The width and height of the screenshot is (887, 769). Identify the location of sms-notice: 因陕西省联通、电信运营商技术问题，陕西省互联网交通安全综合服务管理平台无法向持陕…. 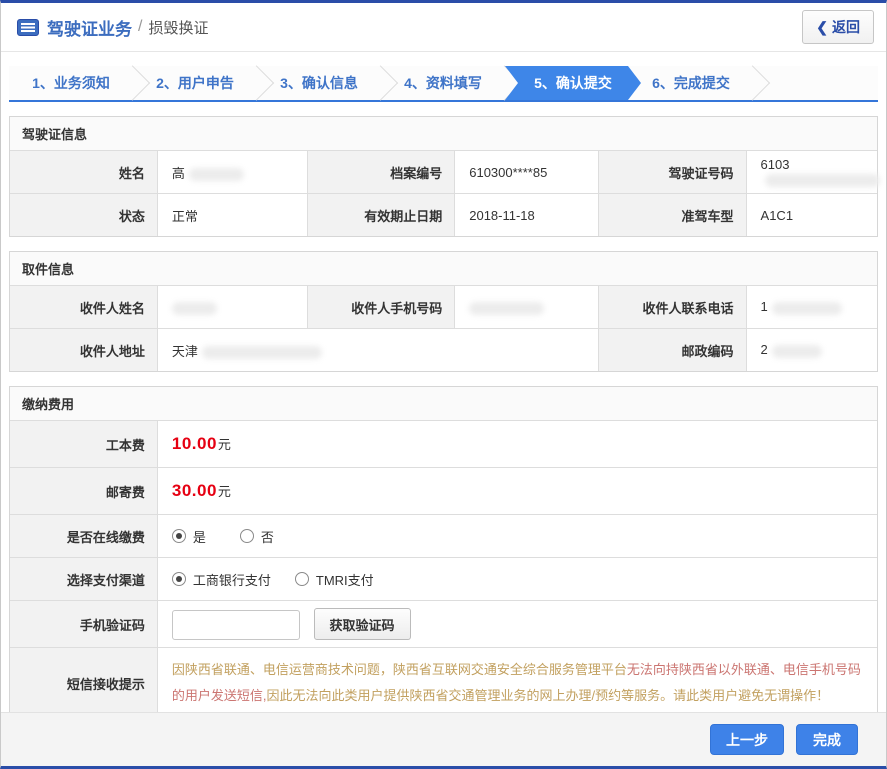
(517, 683).